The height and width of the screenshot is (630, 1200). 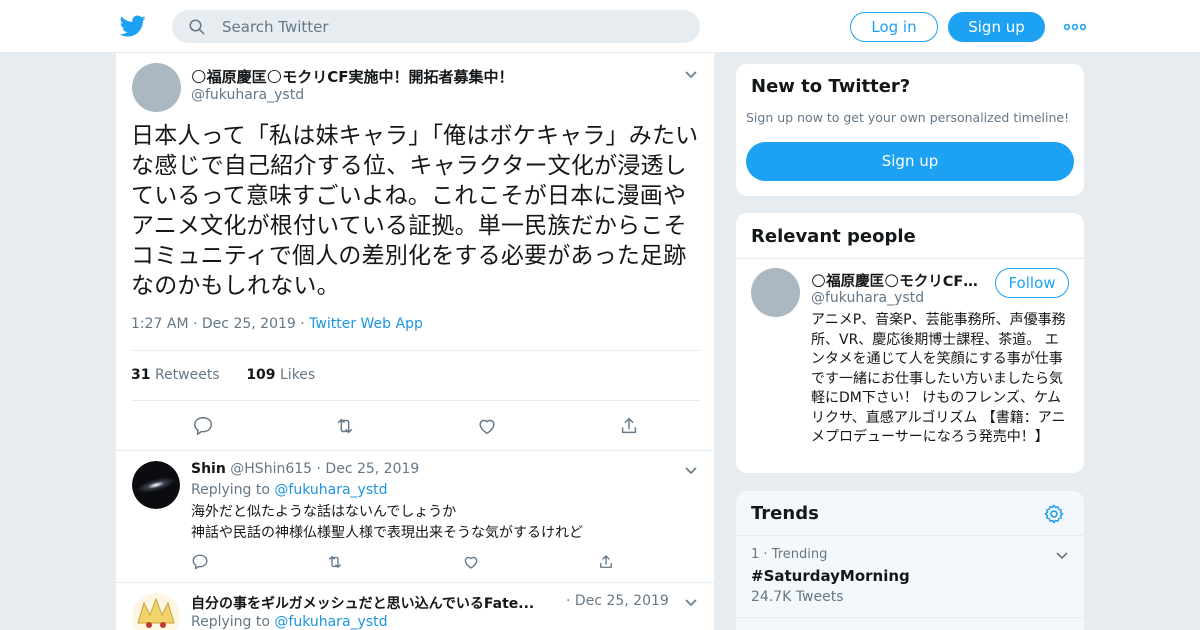 I want to click on reply-date-wrap: · Dec 25, 2019, so click(x=617, y=601).